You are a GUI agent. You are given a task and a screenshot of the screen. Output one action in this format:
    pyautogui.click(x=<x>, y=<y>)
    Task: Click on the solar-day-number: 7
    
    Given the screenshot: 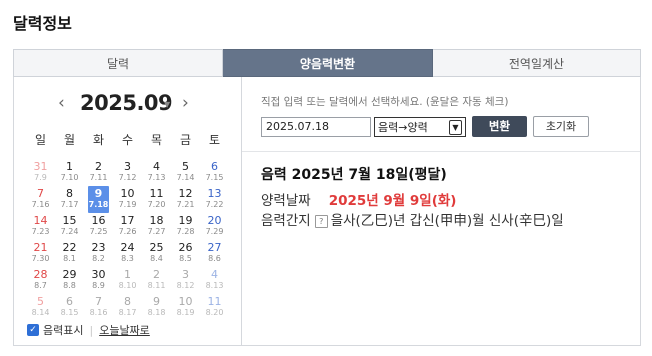 What is the action you would take?
    pyautogui.click(x=98, y=301)
    